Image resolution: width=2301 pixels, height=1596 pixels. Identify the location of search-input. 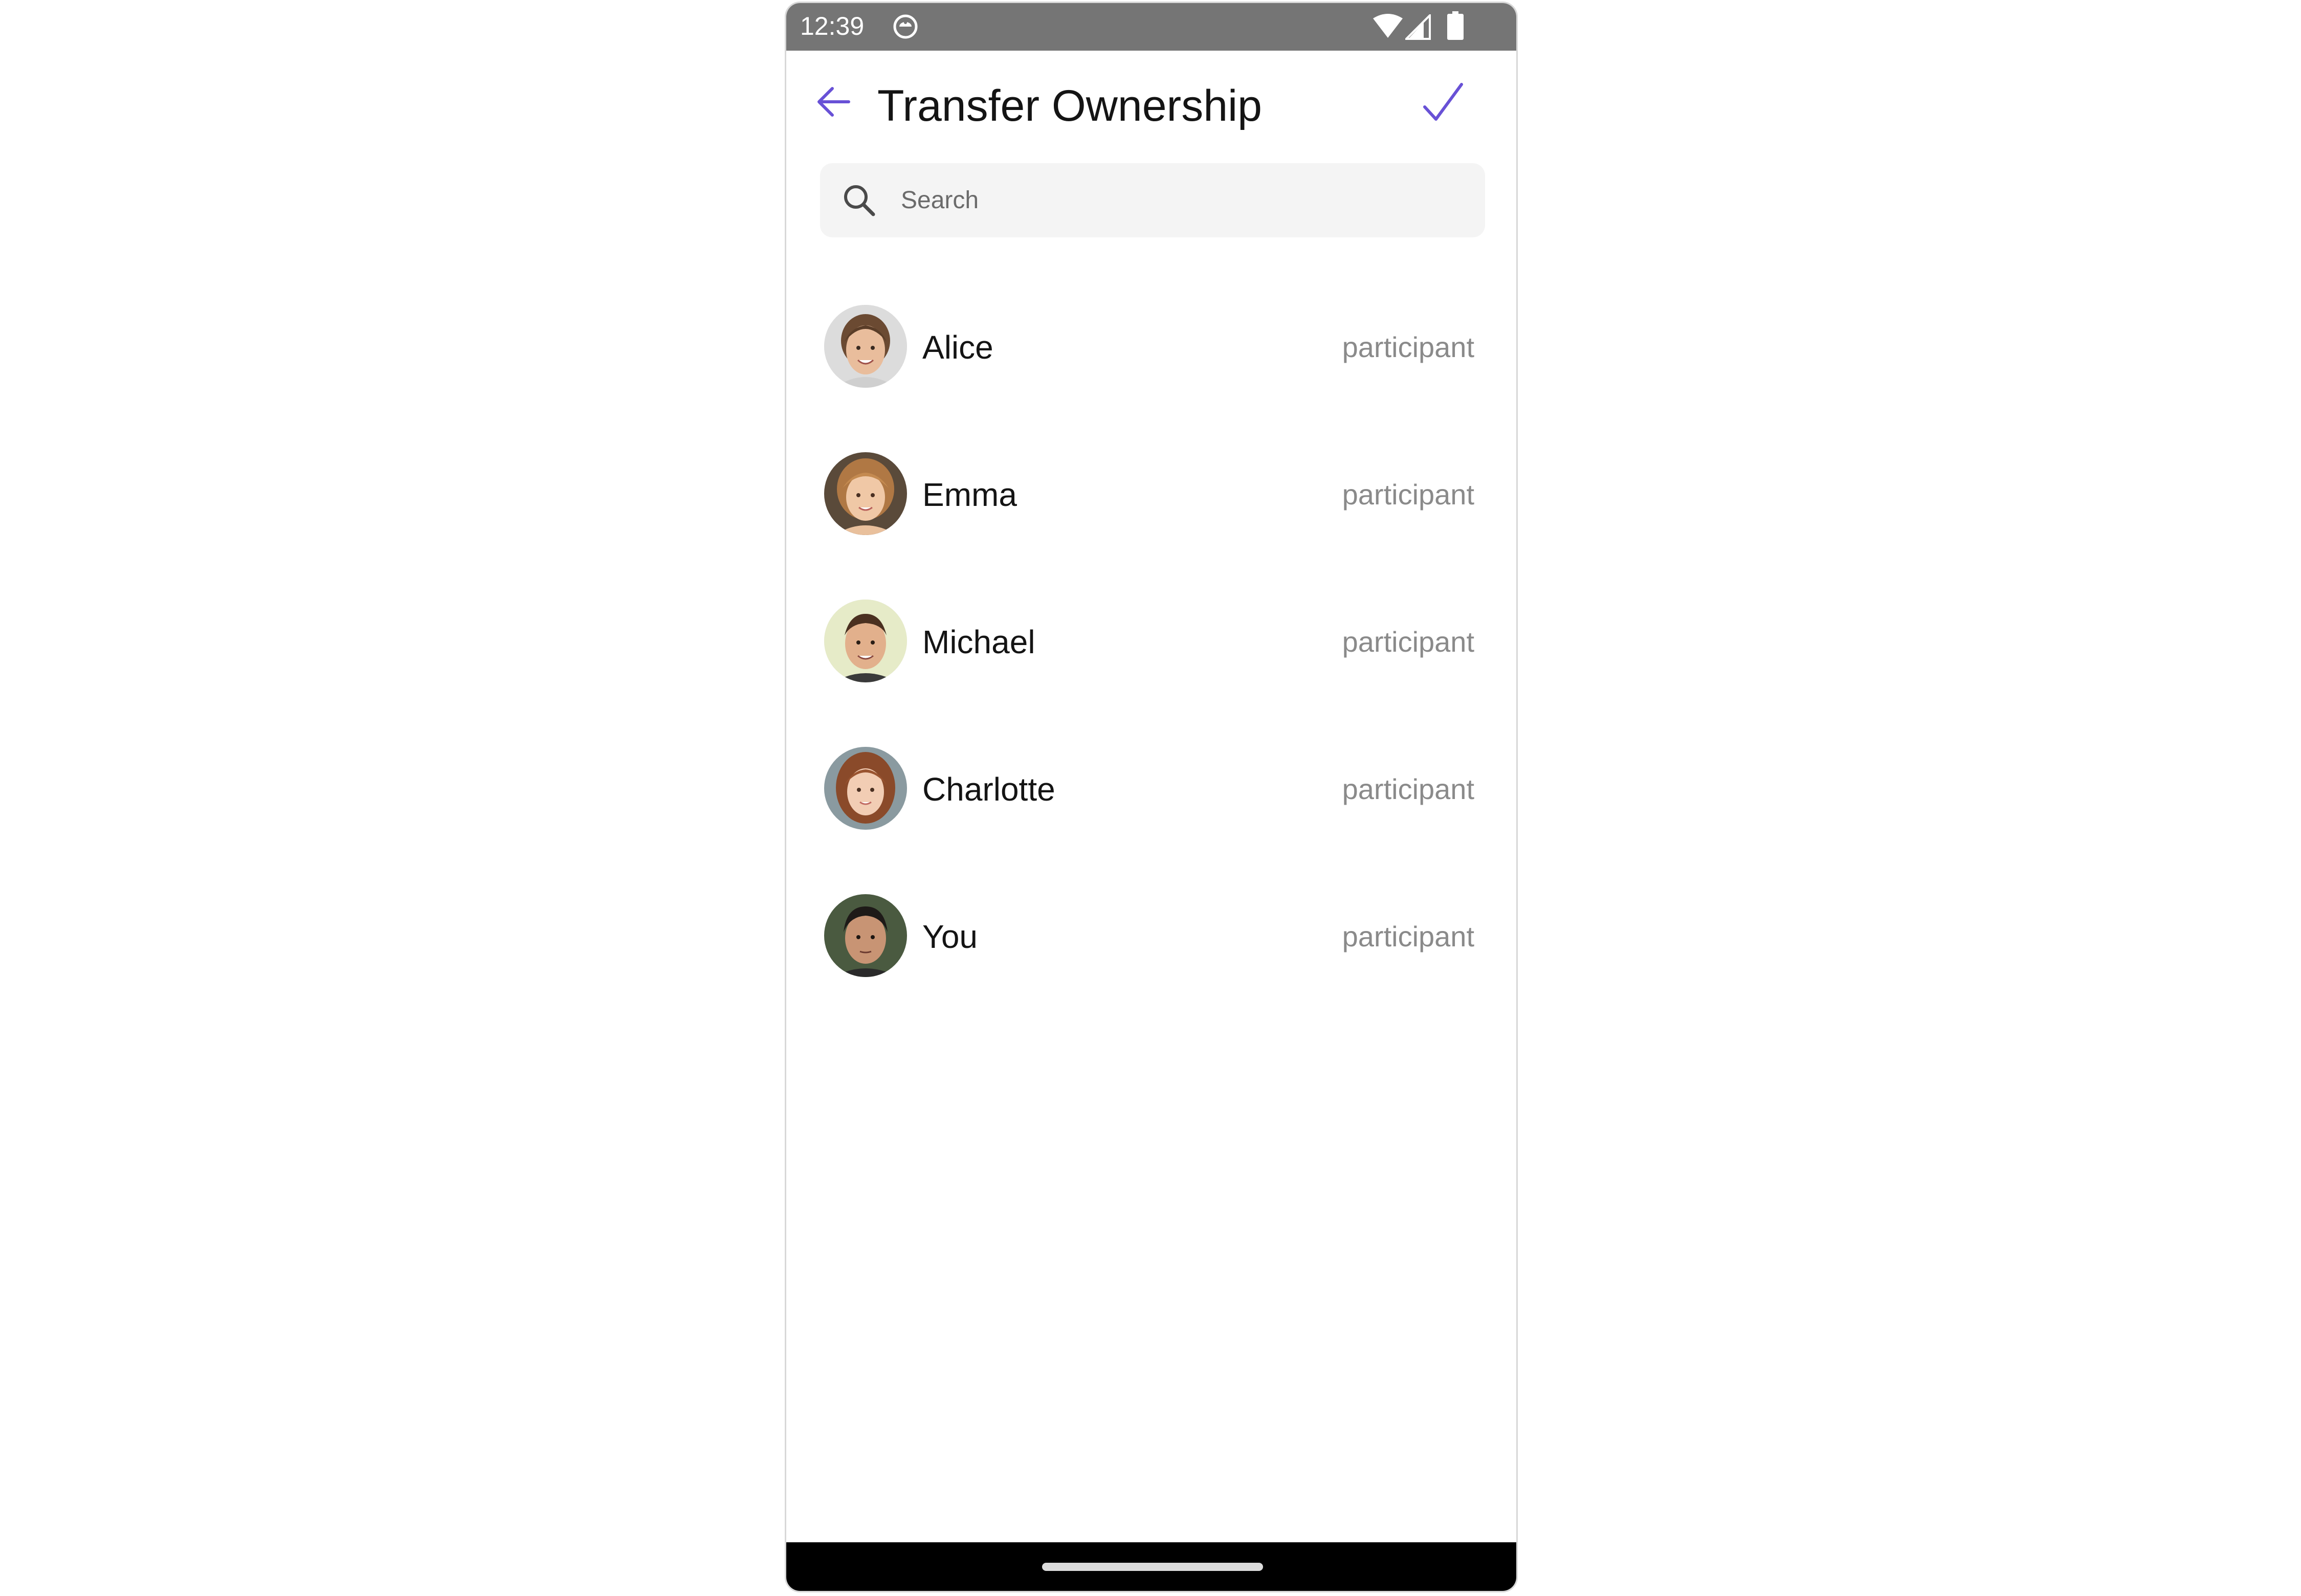
(1182, 200).